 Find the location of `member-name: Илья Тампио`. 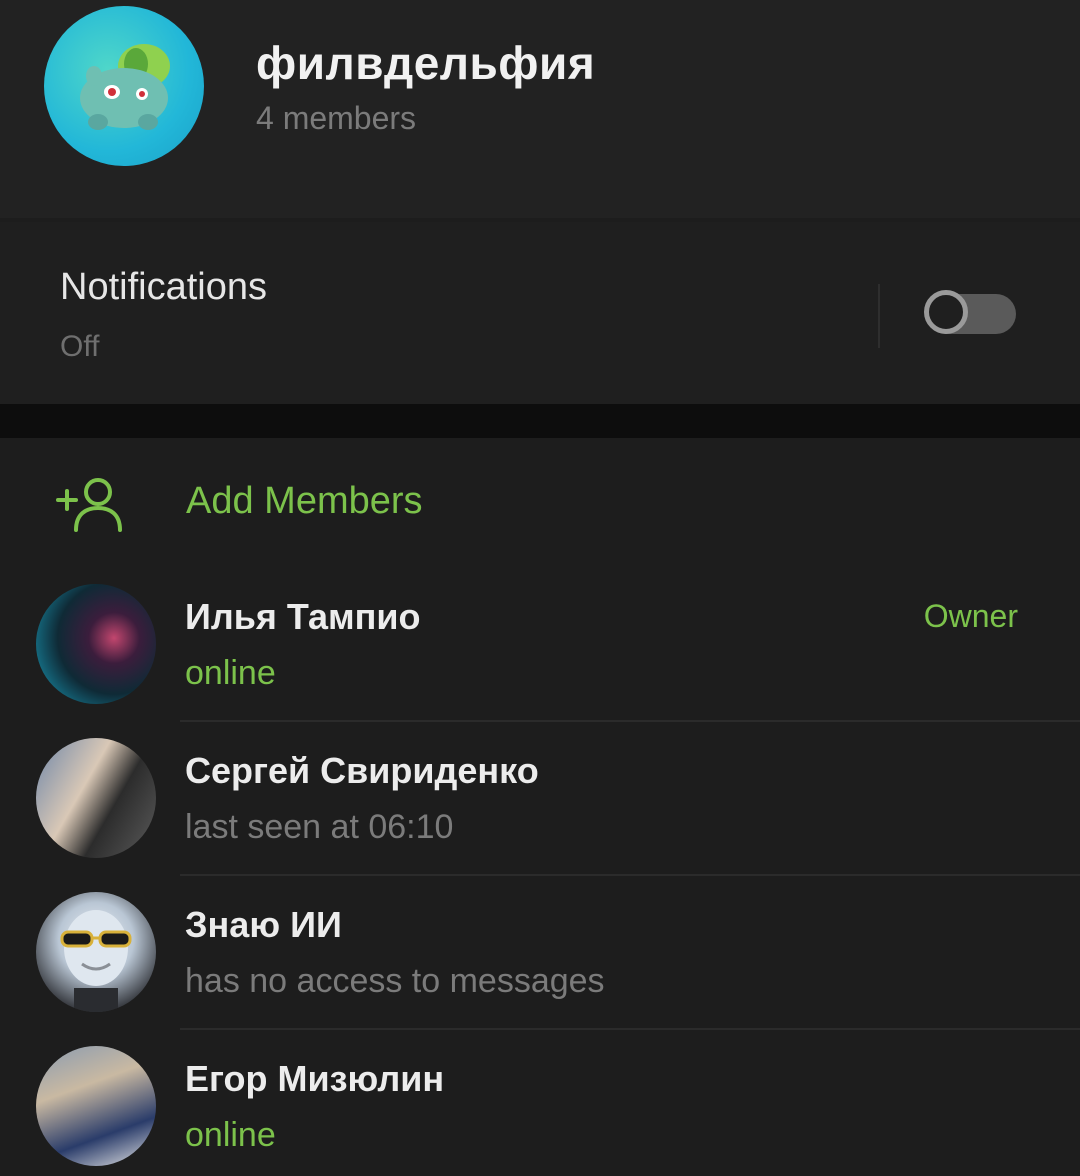

member-name: Илья Тампио is located at coordinates (303, 616).